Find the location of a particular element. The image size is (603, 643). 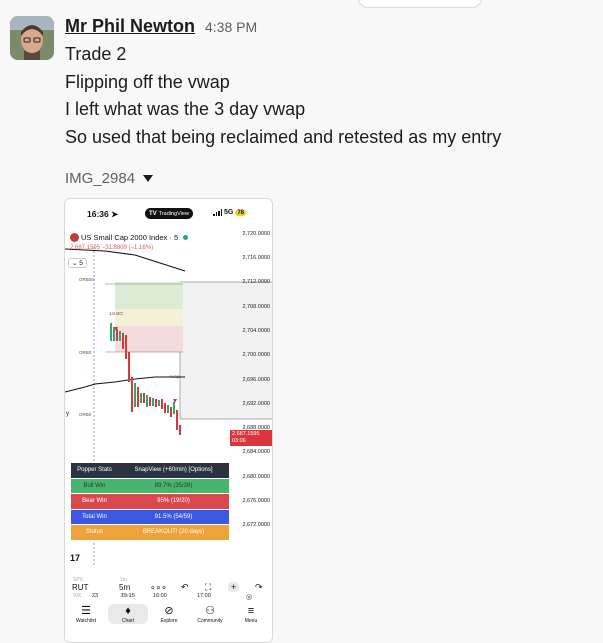

network-label: 5G is located at coordinates (229, 212).